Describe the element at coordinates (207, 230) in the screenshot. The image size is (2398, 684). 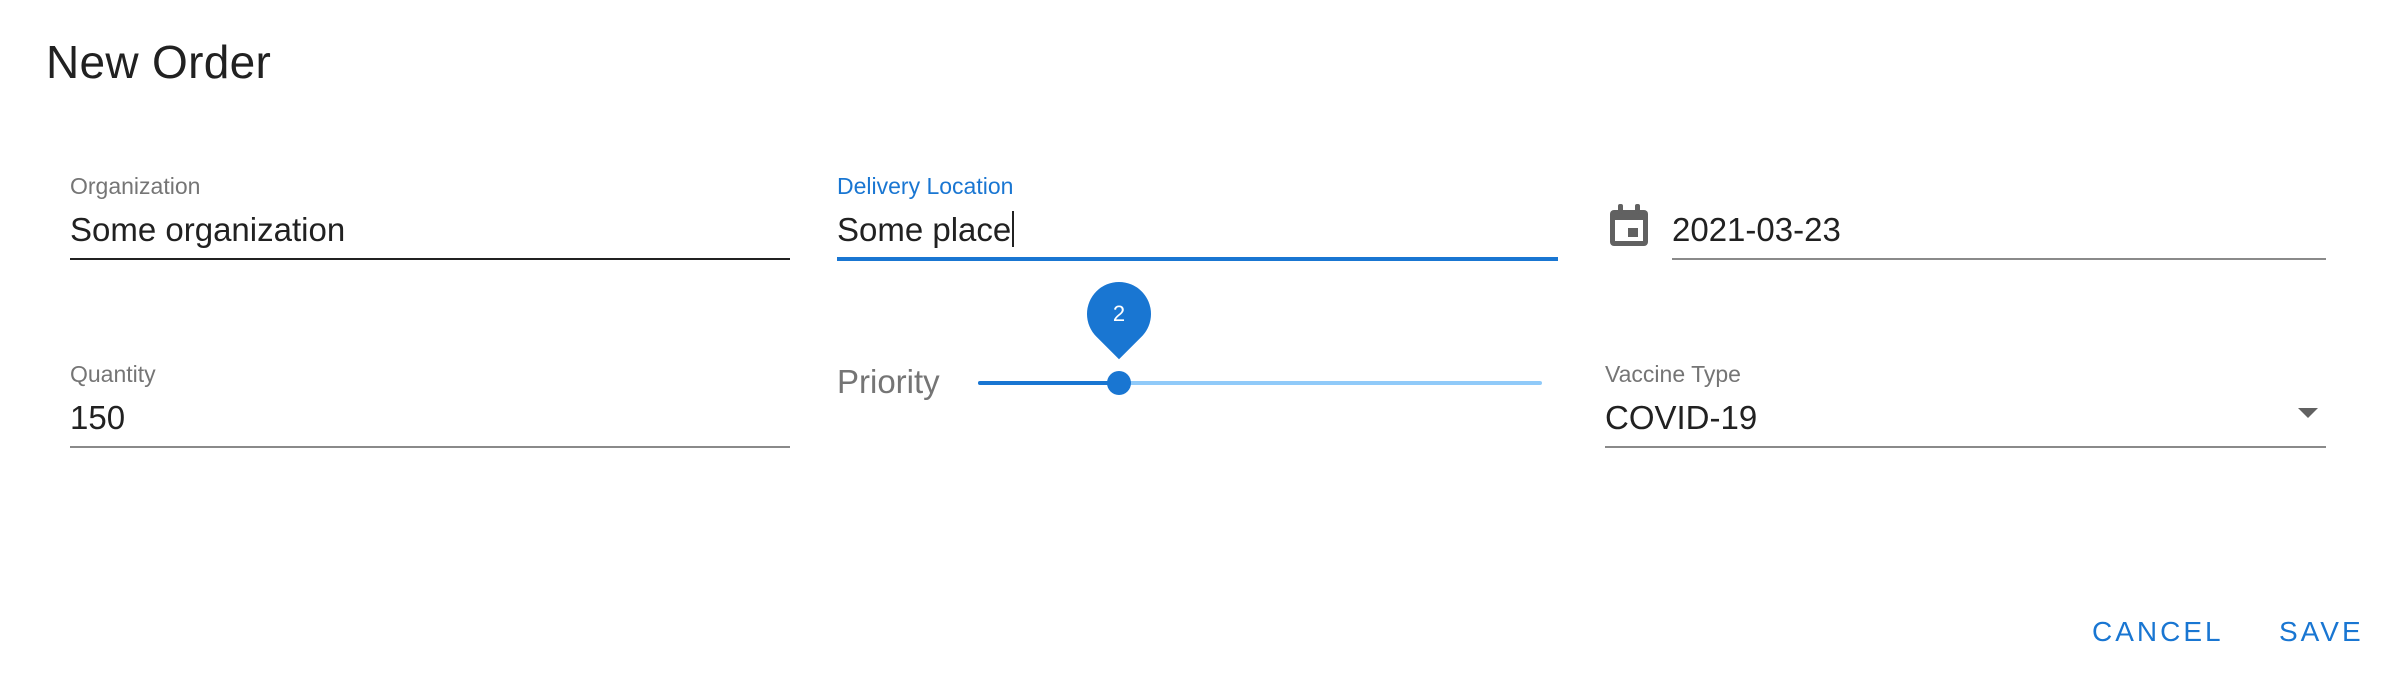
I see `organization-input: Some organization` at that location.